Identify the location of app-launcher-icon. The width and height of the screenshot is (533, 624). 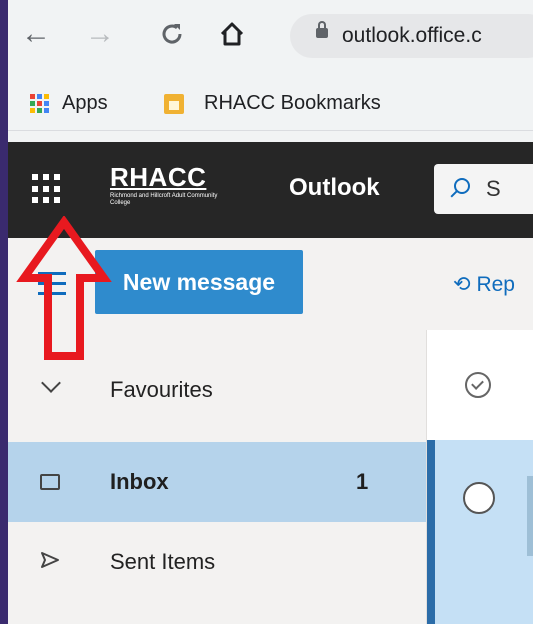
(47, 189).